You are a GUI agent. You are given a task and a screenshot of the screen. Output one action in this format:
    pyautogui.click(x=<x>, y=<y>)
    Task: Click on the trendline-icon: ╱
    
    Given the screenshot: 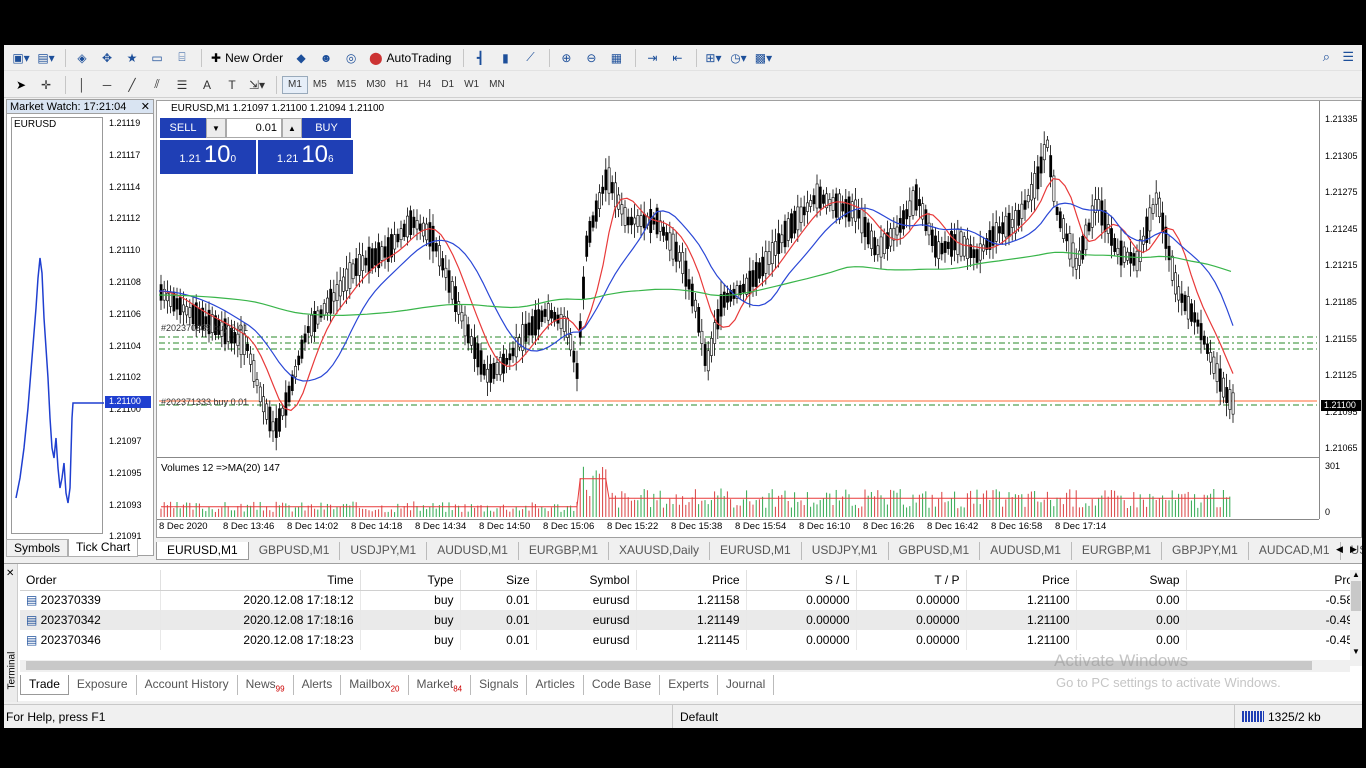 What is the action you would take?
    pyautogui.click(x=132, y=85)
    